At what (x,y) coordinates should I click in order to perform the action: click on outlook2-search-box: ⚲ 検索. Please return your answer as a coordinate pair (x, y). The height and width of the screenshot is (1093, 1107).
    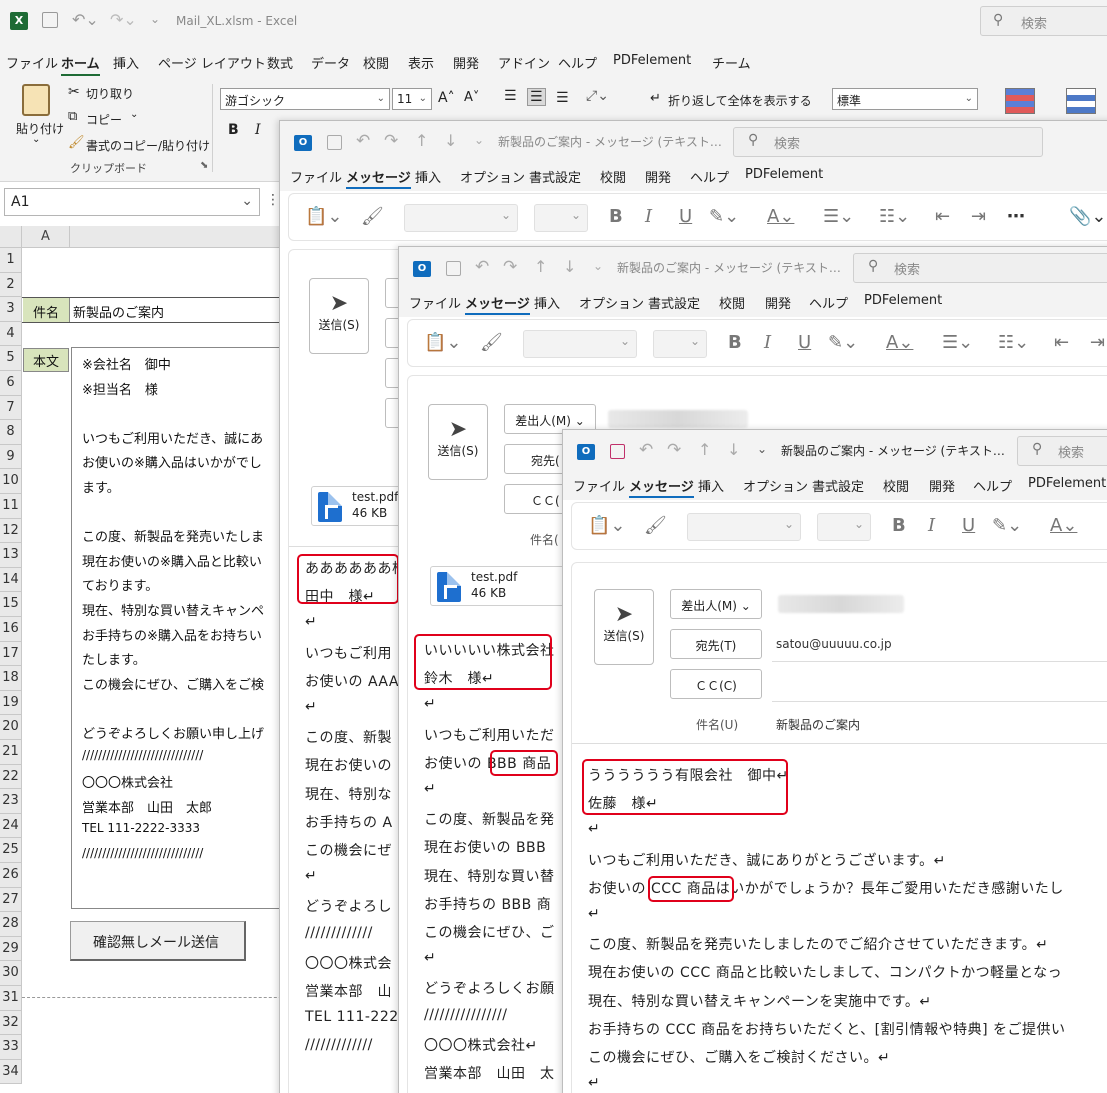
    Looking at the image, I should click on (980, 268).